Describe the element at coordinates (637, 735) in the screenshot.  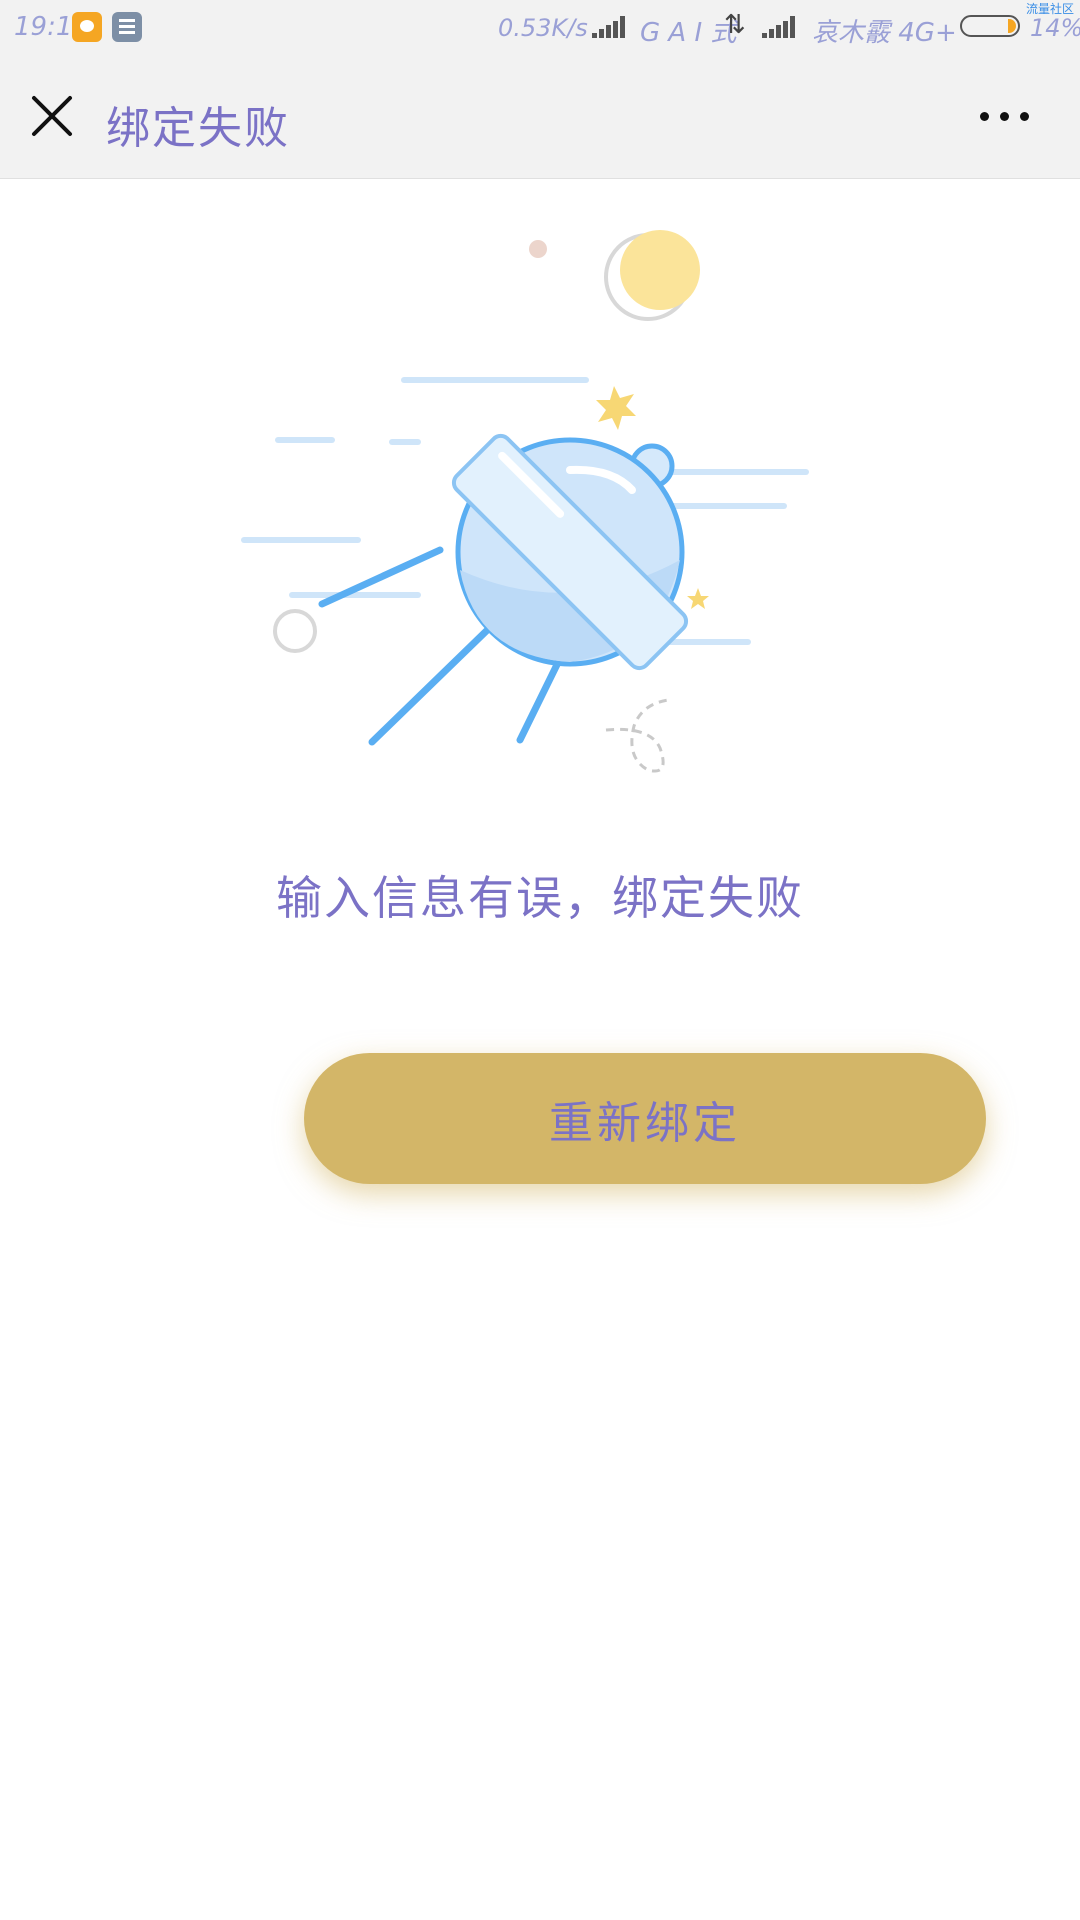
I see `trail-icon` at that location.